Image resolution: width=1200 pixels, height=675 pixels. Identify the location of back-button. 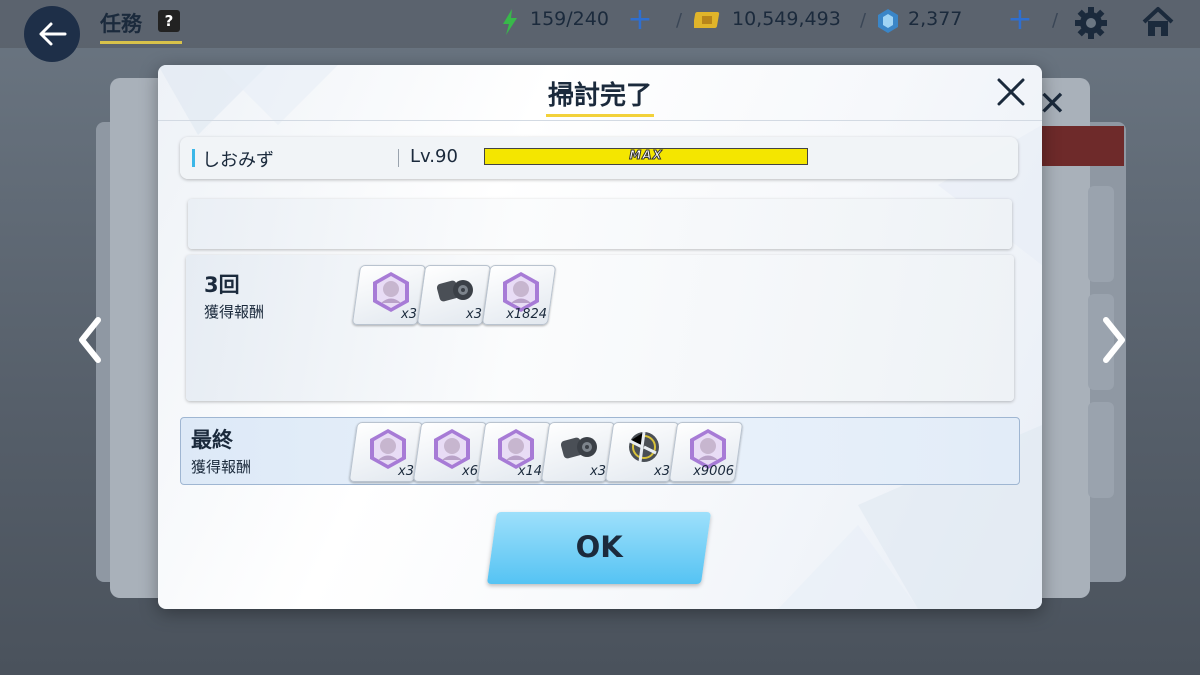
(52, 34).